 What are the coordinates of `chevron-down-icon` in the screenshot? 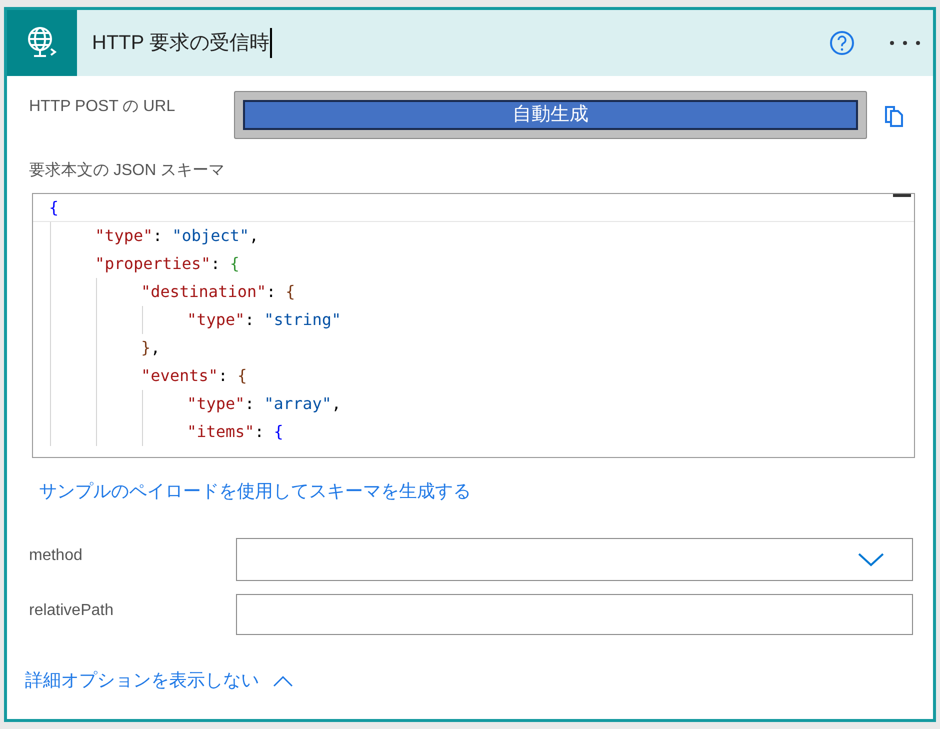 It's located at (871, 559).